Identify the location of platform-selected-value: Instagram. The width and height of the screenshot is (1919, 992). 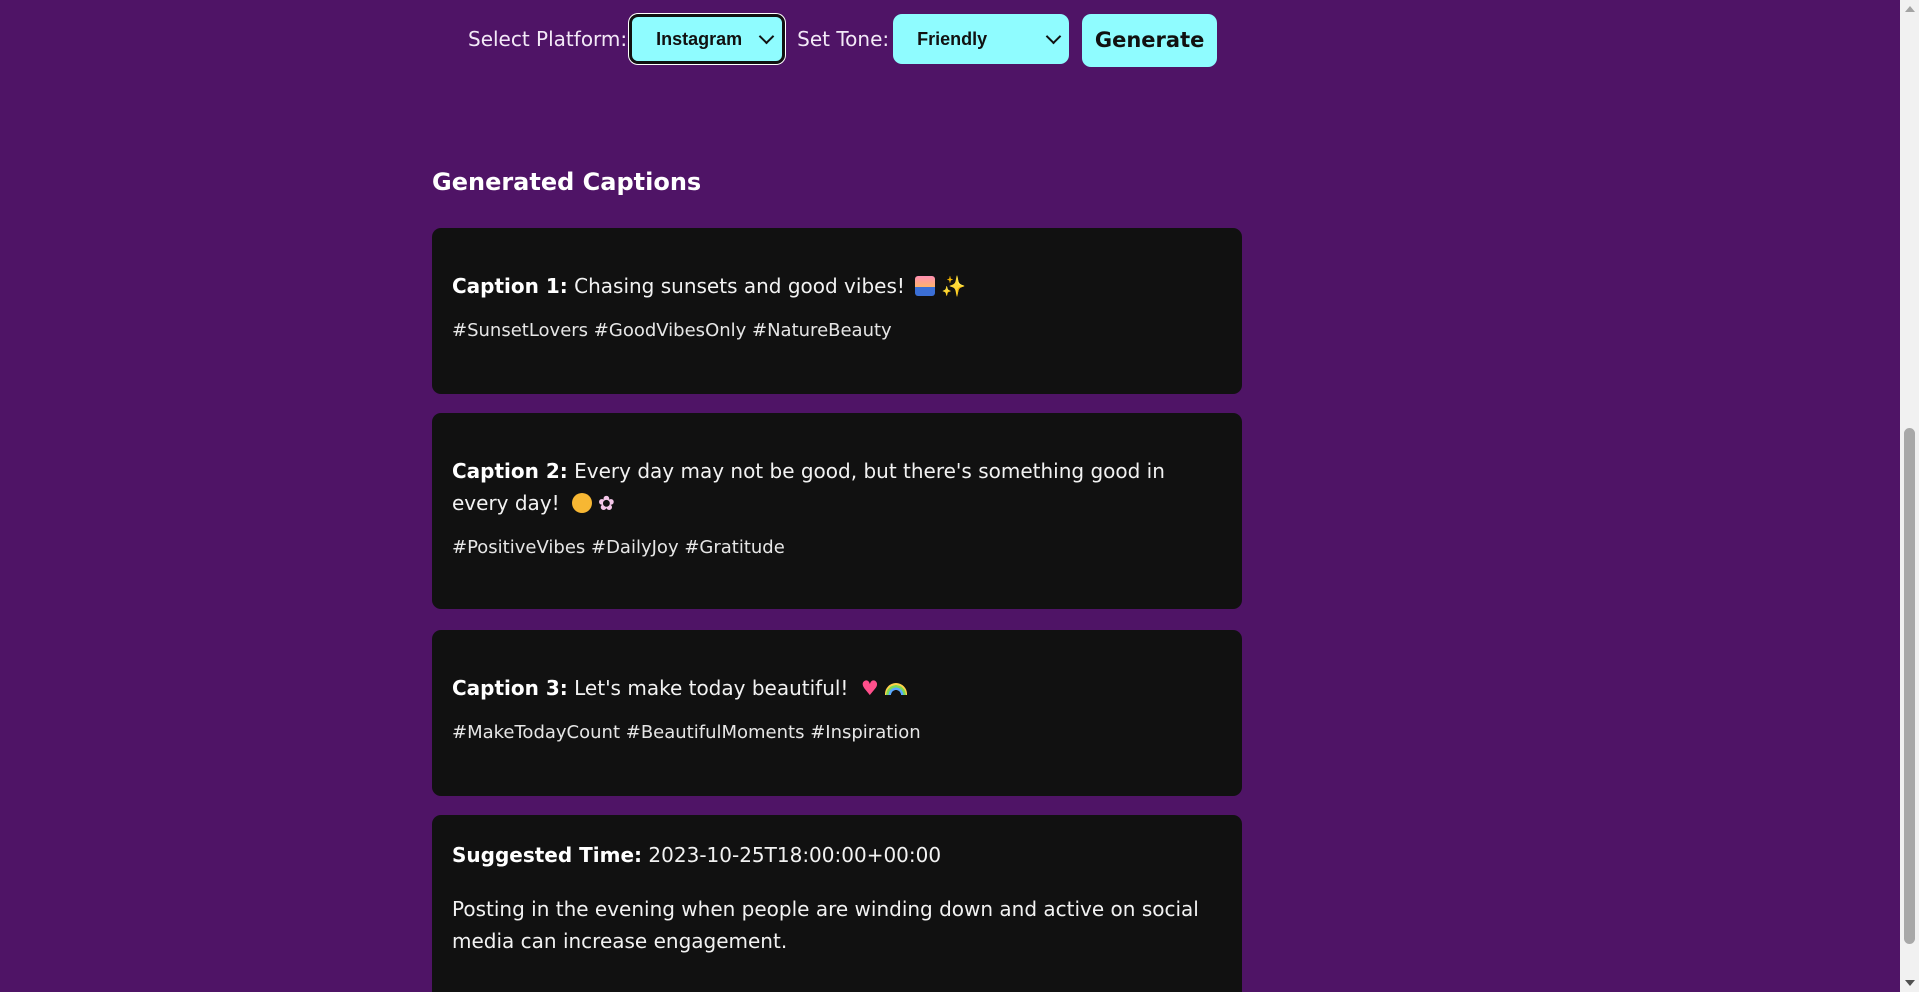
(699, 38).